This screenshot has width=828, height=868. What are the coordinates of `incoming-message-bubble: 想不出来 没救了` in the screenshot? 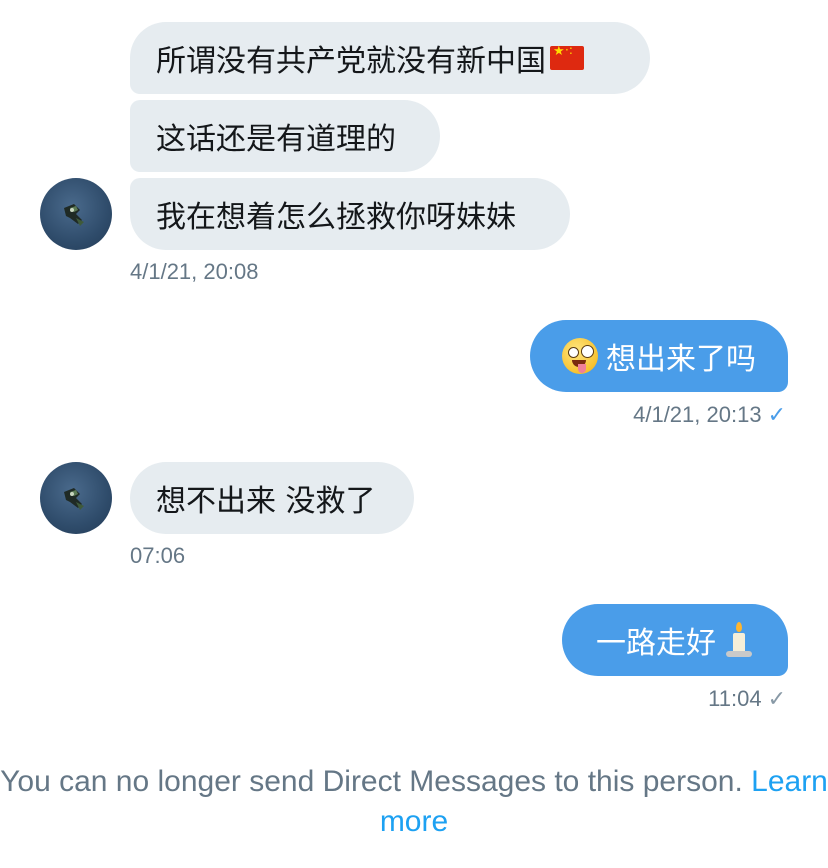 It's located at (272, 498).